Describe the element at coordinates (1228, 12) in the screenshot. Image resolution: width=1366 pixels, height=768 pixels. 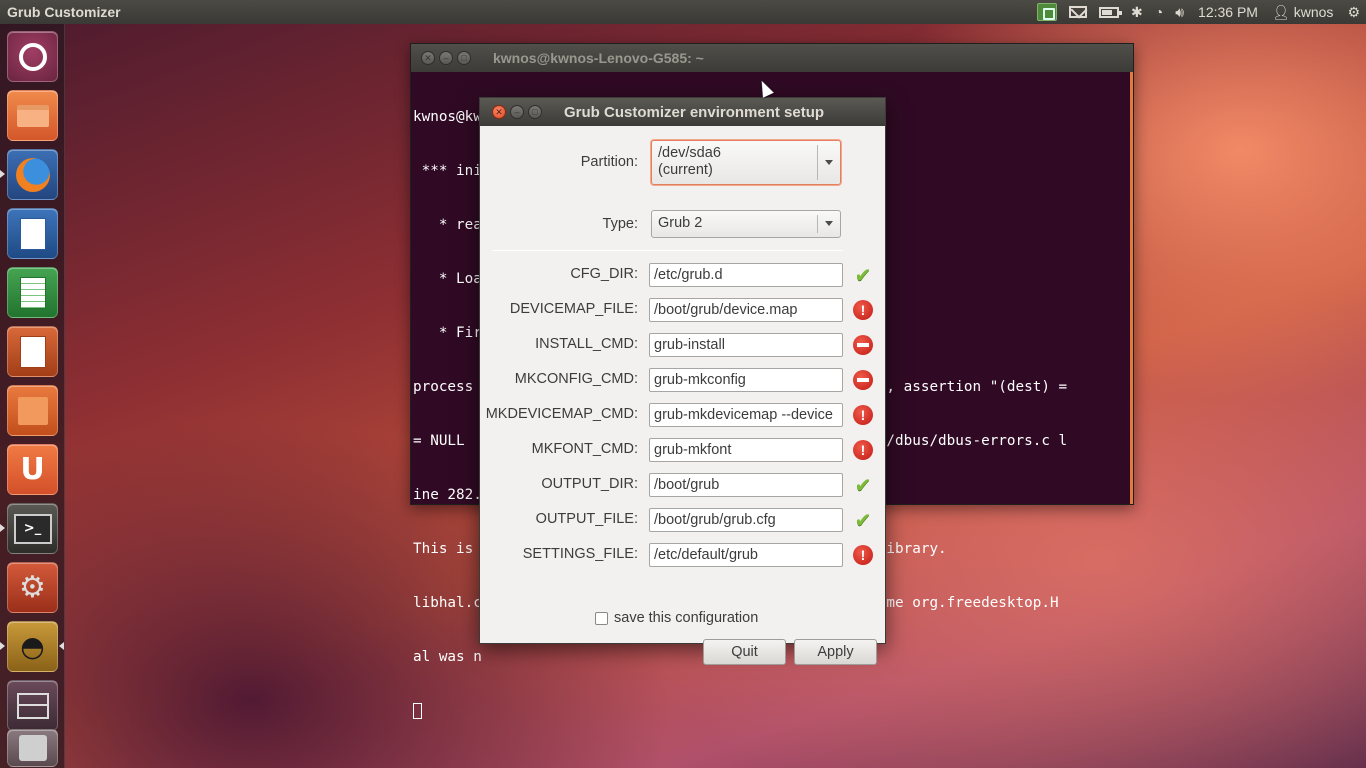
I see `clock: 12:36 PM` at that location.